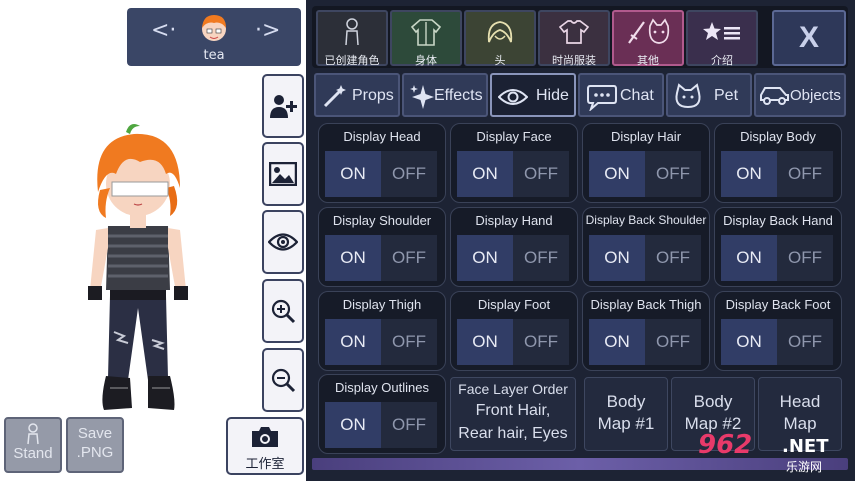 This screenshot has width=855, height=481. I want to click on tab-label: 头, so click(500, 60).